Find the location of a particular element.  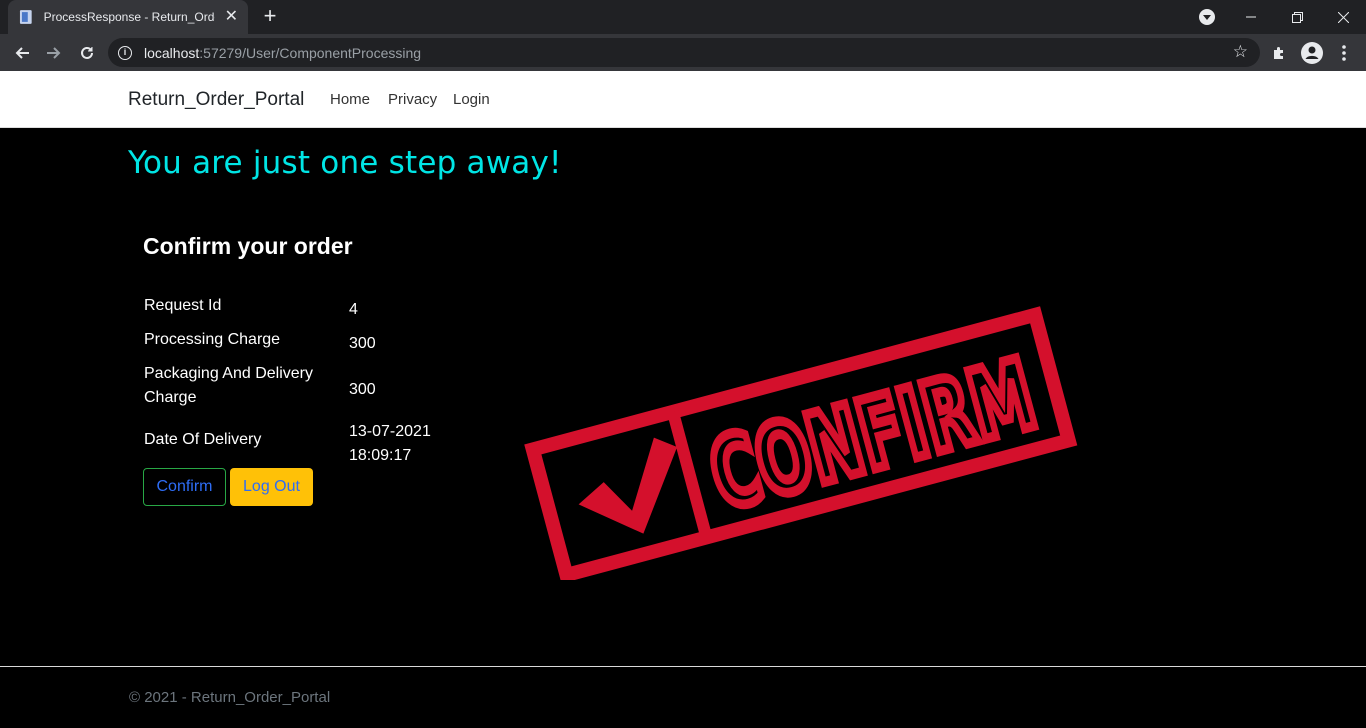

tab-search-icon is located at coordinates (1207, 17).